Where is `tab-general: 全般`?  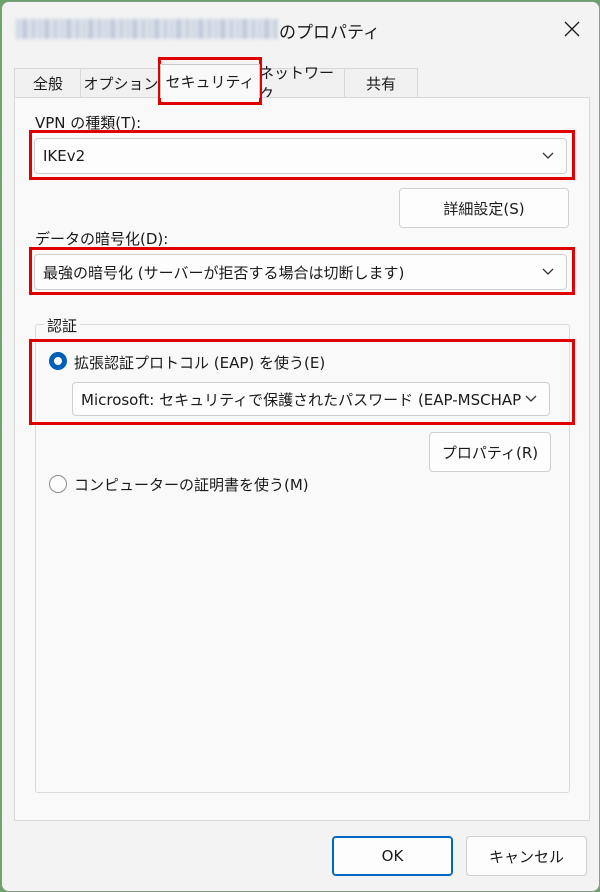 tab-general: 全般 is located at coordinates (48, 82).